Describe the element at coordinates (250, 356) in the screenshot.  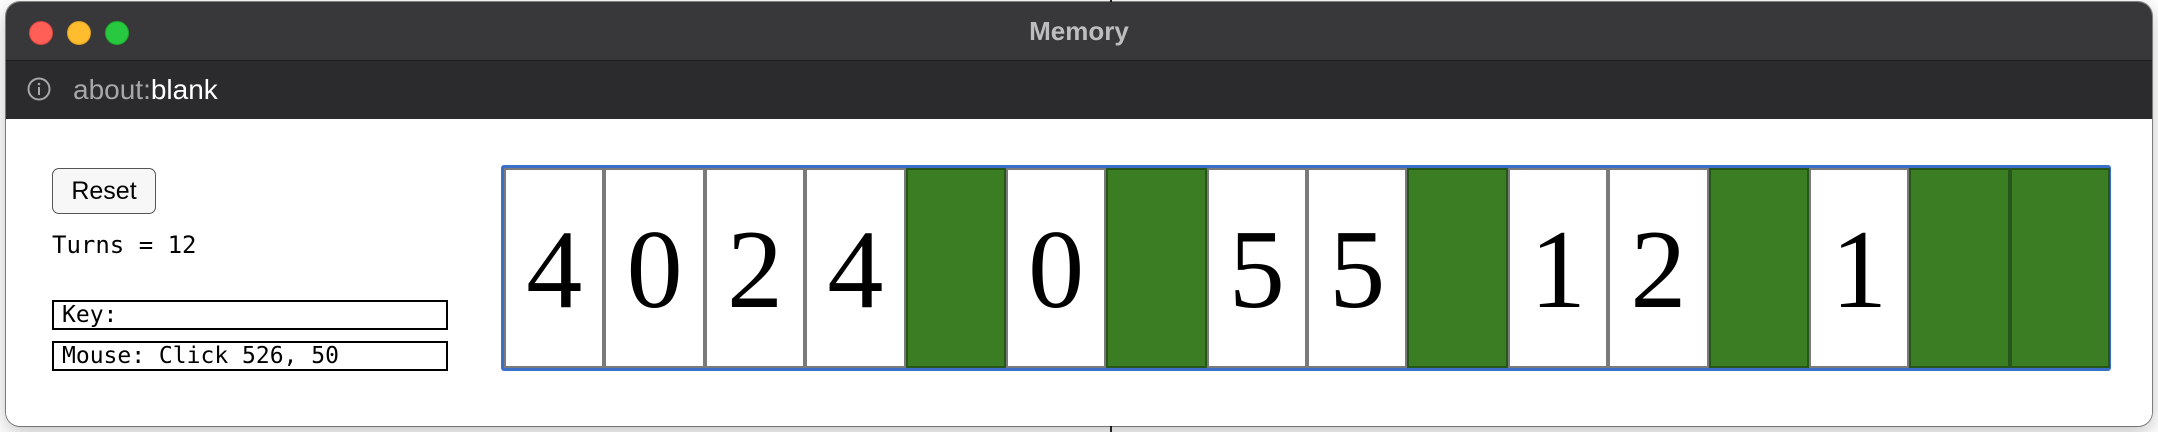
I see `mouse-readout: Mouse: Click 526, 50` at that location.